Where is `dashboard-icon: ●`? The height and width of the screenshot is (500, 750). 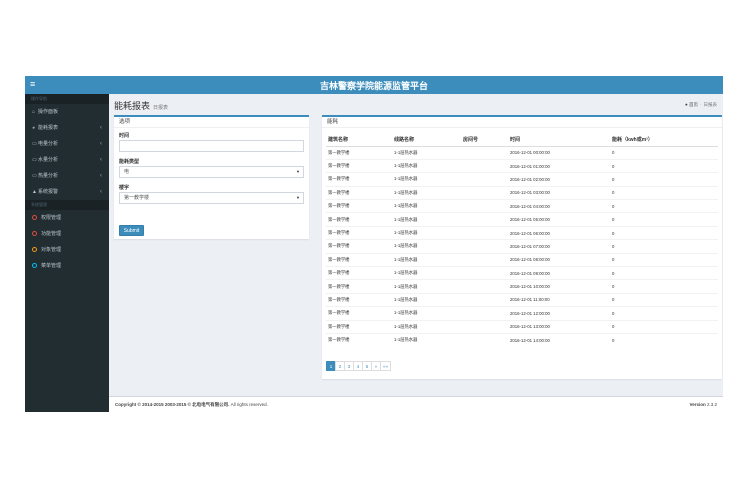 dashboard-icon: ● is located at coordinates (686, 104).